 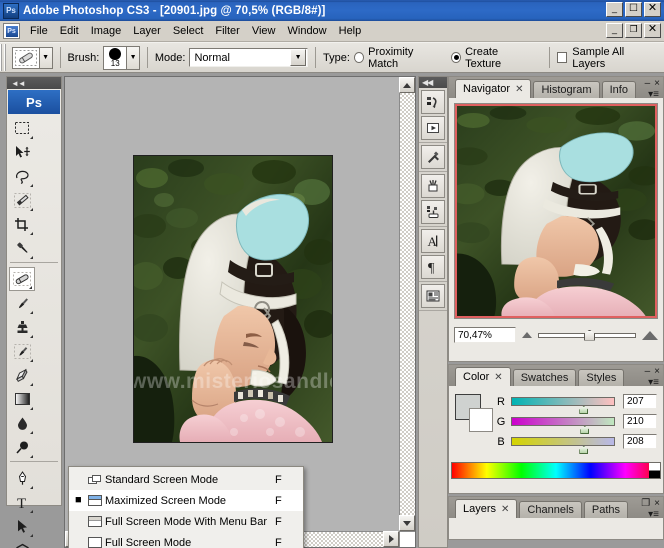 I want to click on minimize-button: _, so click(x=614, y=9).